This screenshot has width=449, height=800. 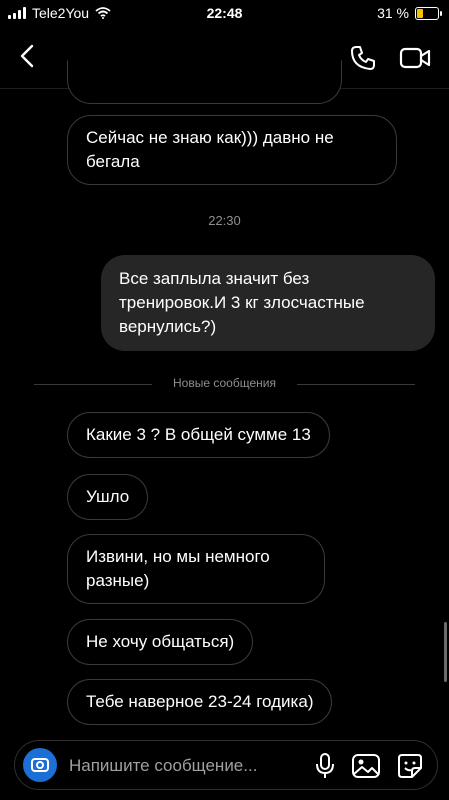 I want to click on message-text: Не хочу общаться), so click(x=160, y=641).